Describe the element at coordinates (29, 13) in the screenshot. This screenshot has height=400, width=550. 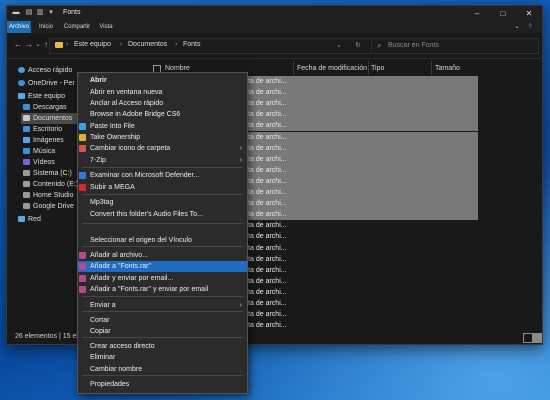
I see `properties-quick-icon: ▤` at that location.